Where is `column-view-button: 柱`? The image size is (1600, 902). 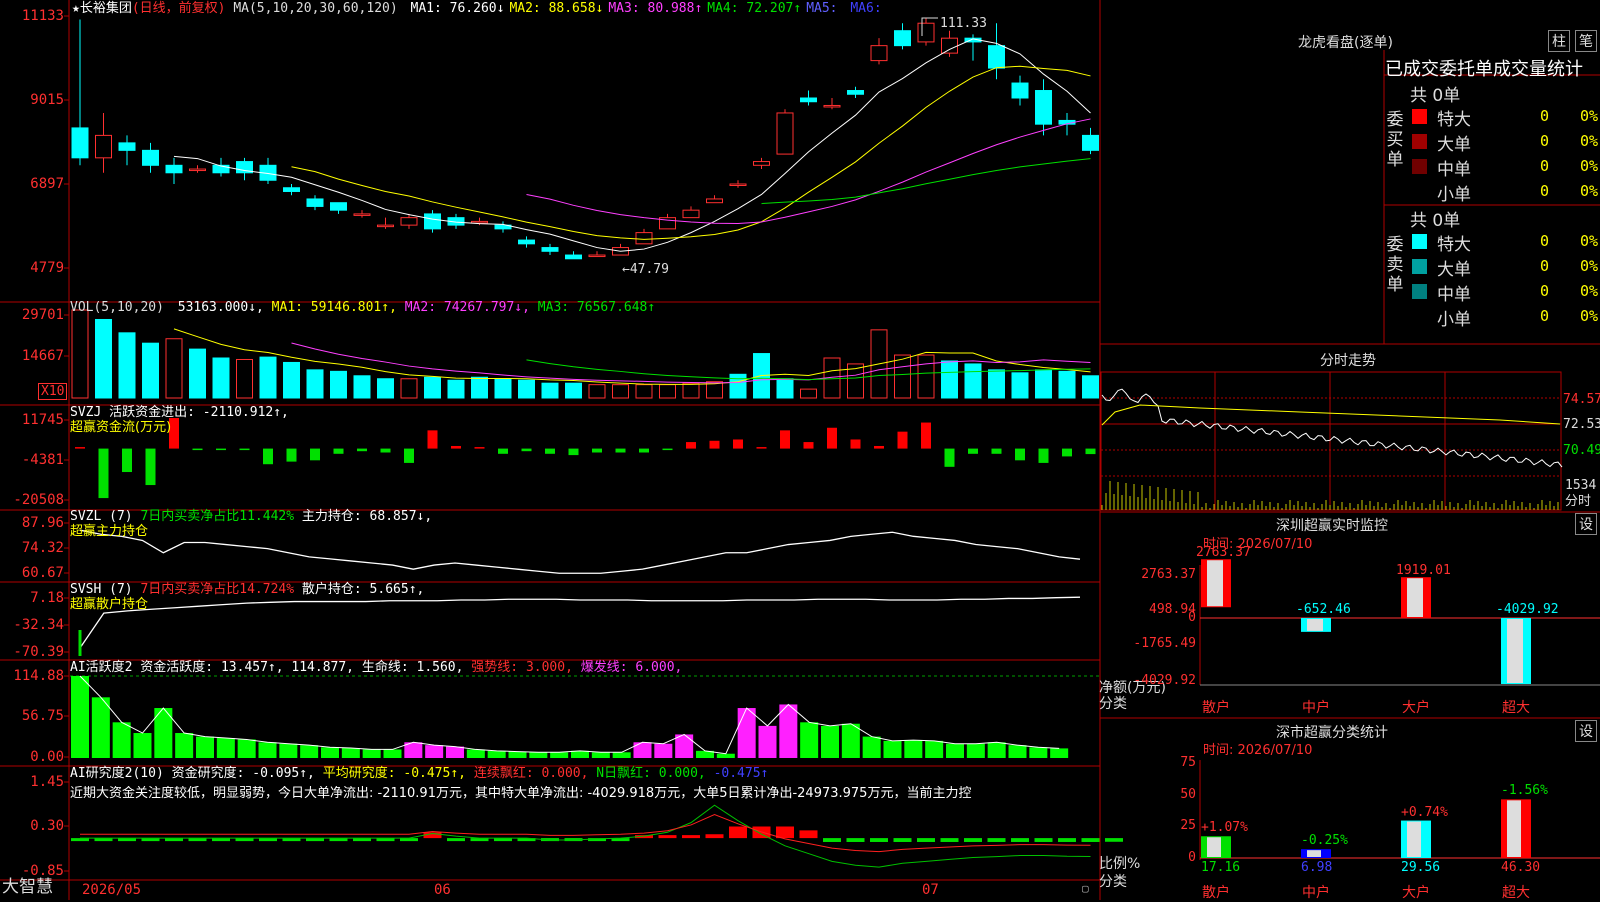
column-view-button: 柱 is located at coordinates (1559, 41).